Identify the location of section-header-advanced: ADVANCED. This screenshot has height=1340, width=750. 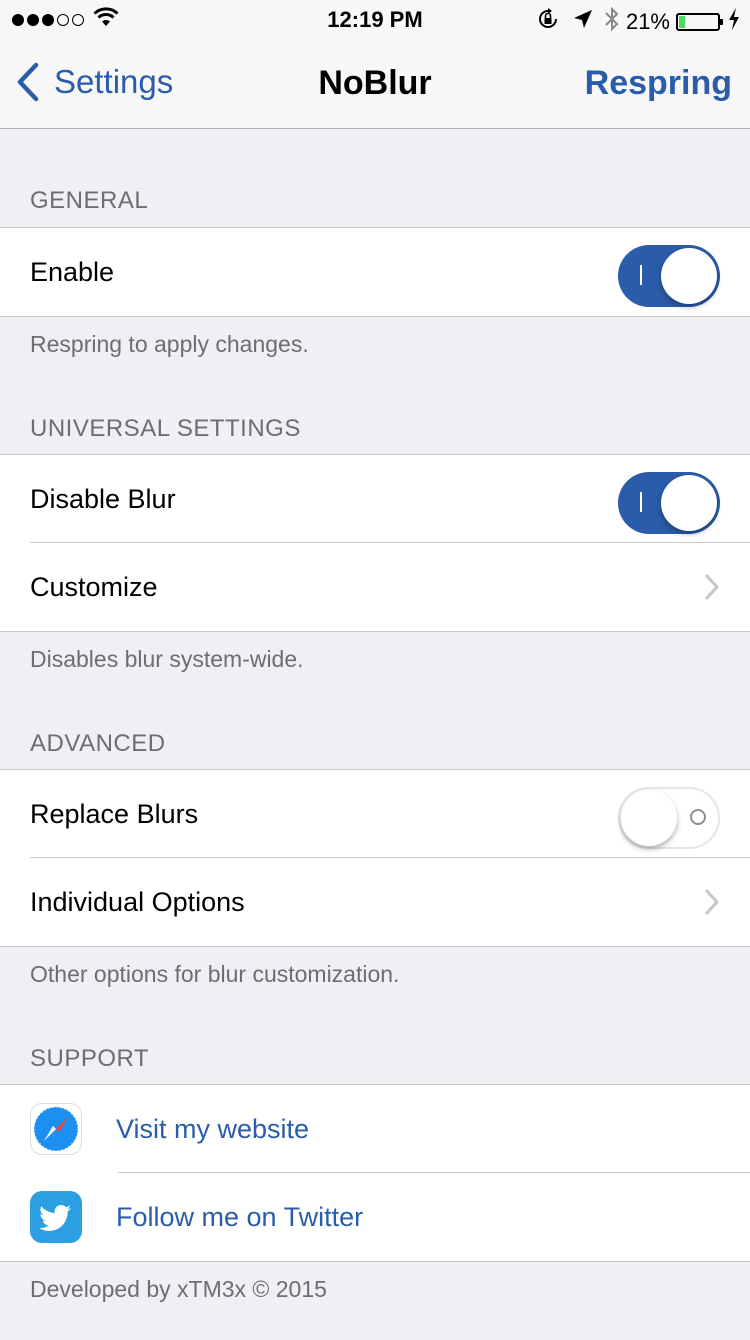
(375, 740).